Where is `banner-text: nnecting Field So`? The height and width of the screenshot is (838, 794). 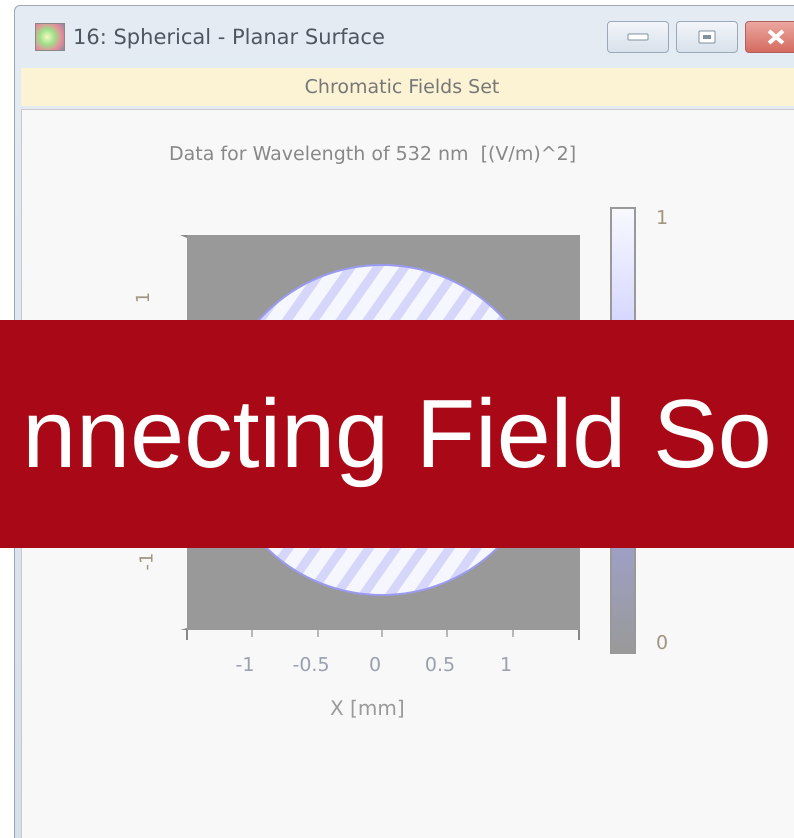
banner-text: nnecting Field So is located at coordinates (397, 434).